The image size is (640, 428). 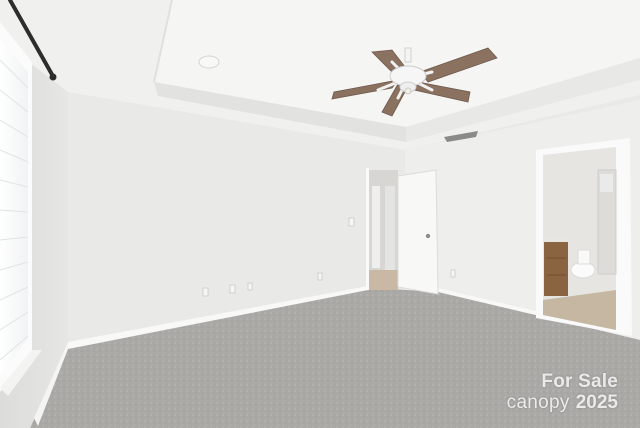 What do you see at coordinates (596, 402) in the screenshot?
I see `watermark-year: 2025` at bounding box center [596, 402].